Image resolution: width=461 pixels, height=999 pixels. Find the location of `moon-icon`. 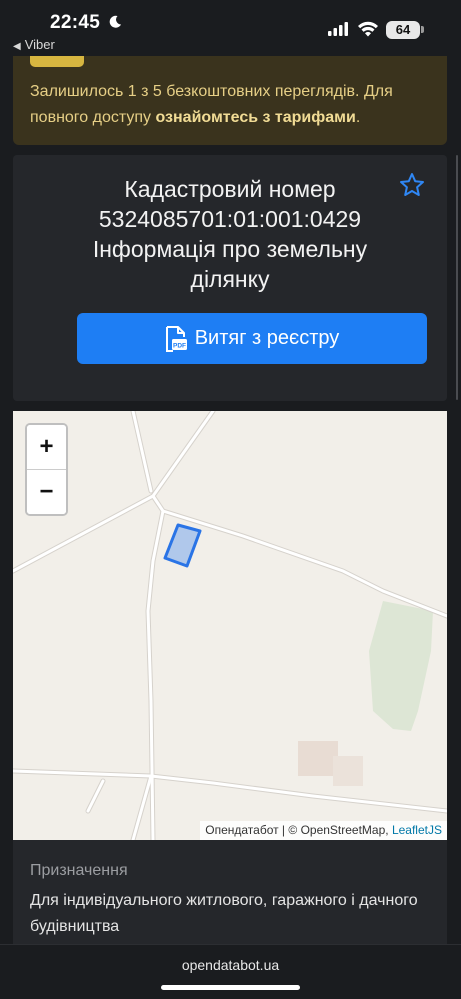

moon-icon is located at coordinates (115, 21).